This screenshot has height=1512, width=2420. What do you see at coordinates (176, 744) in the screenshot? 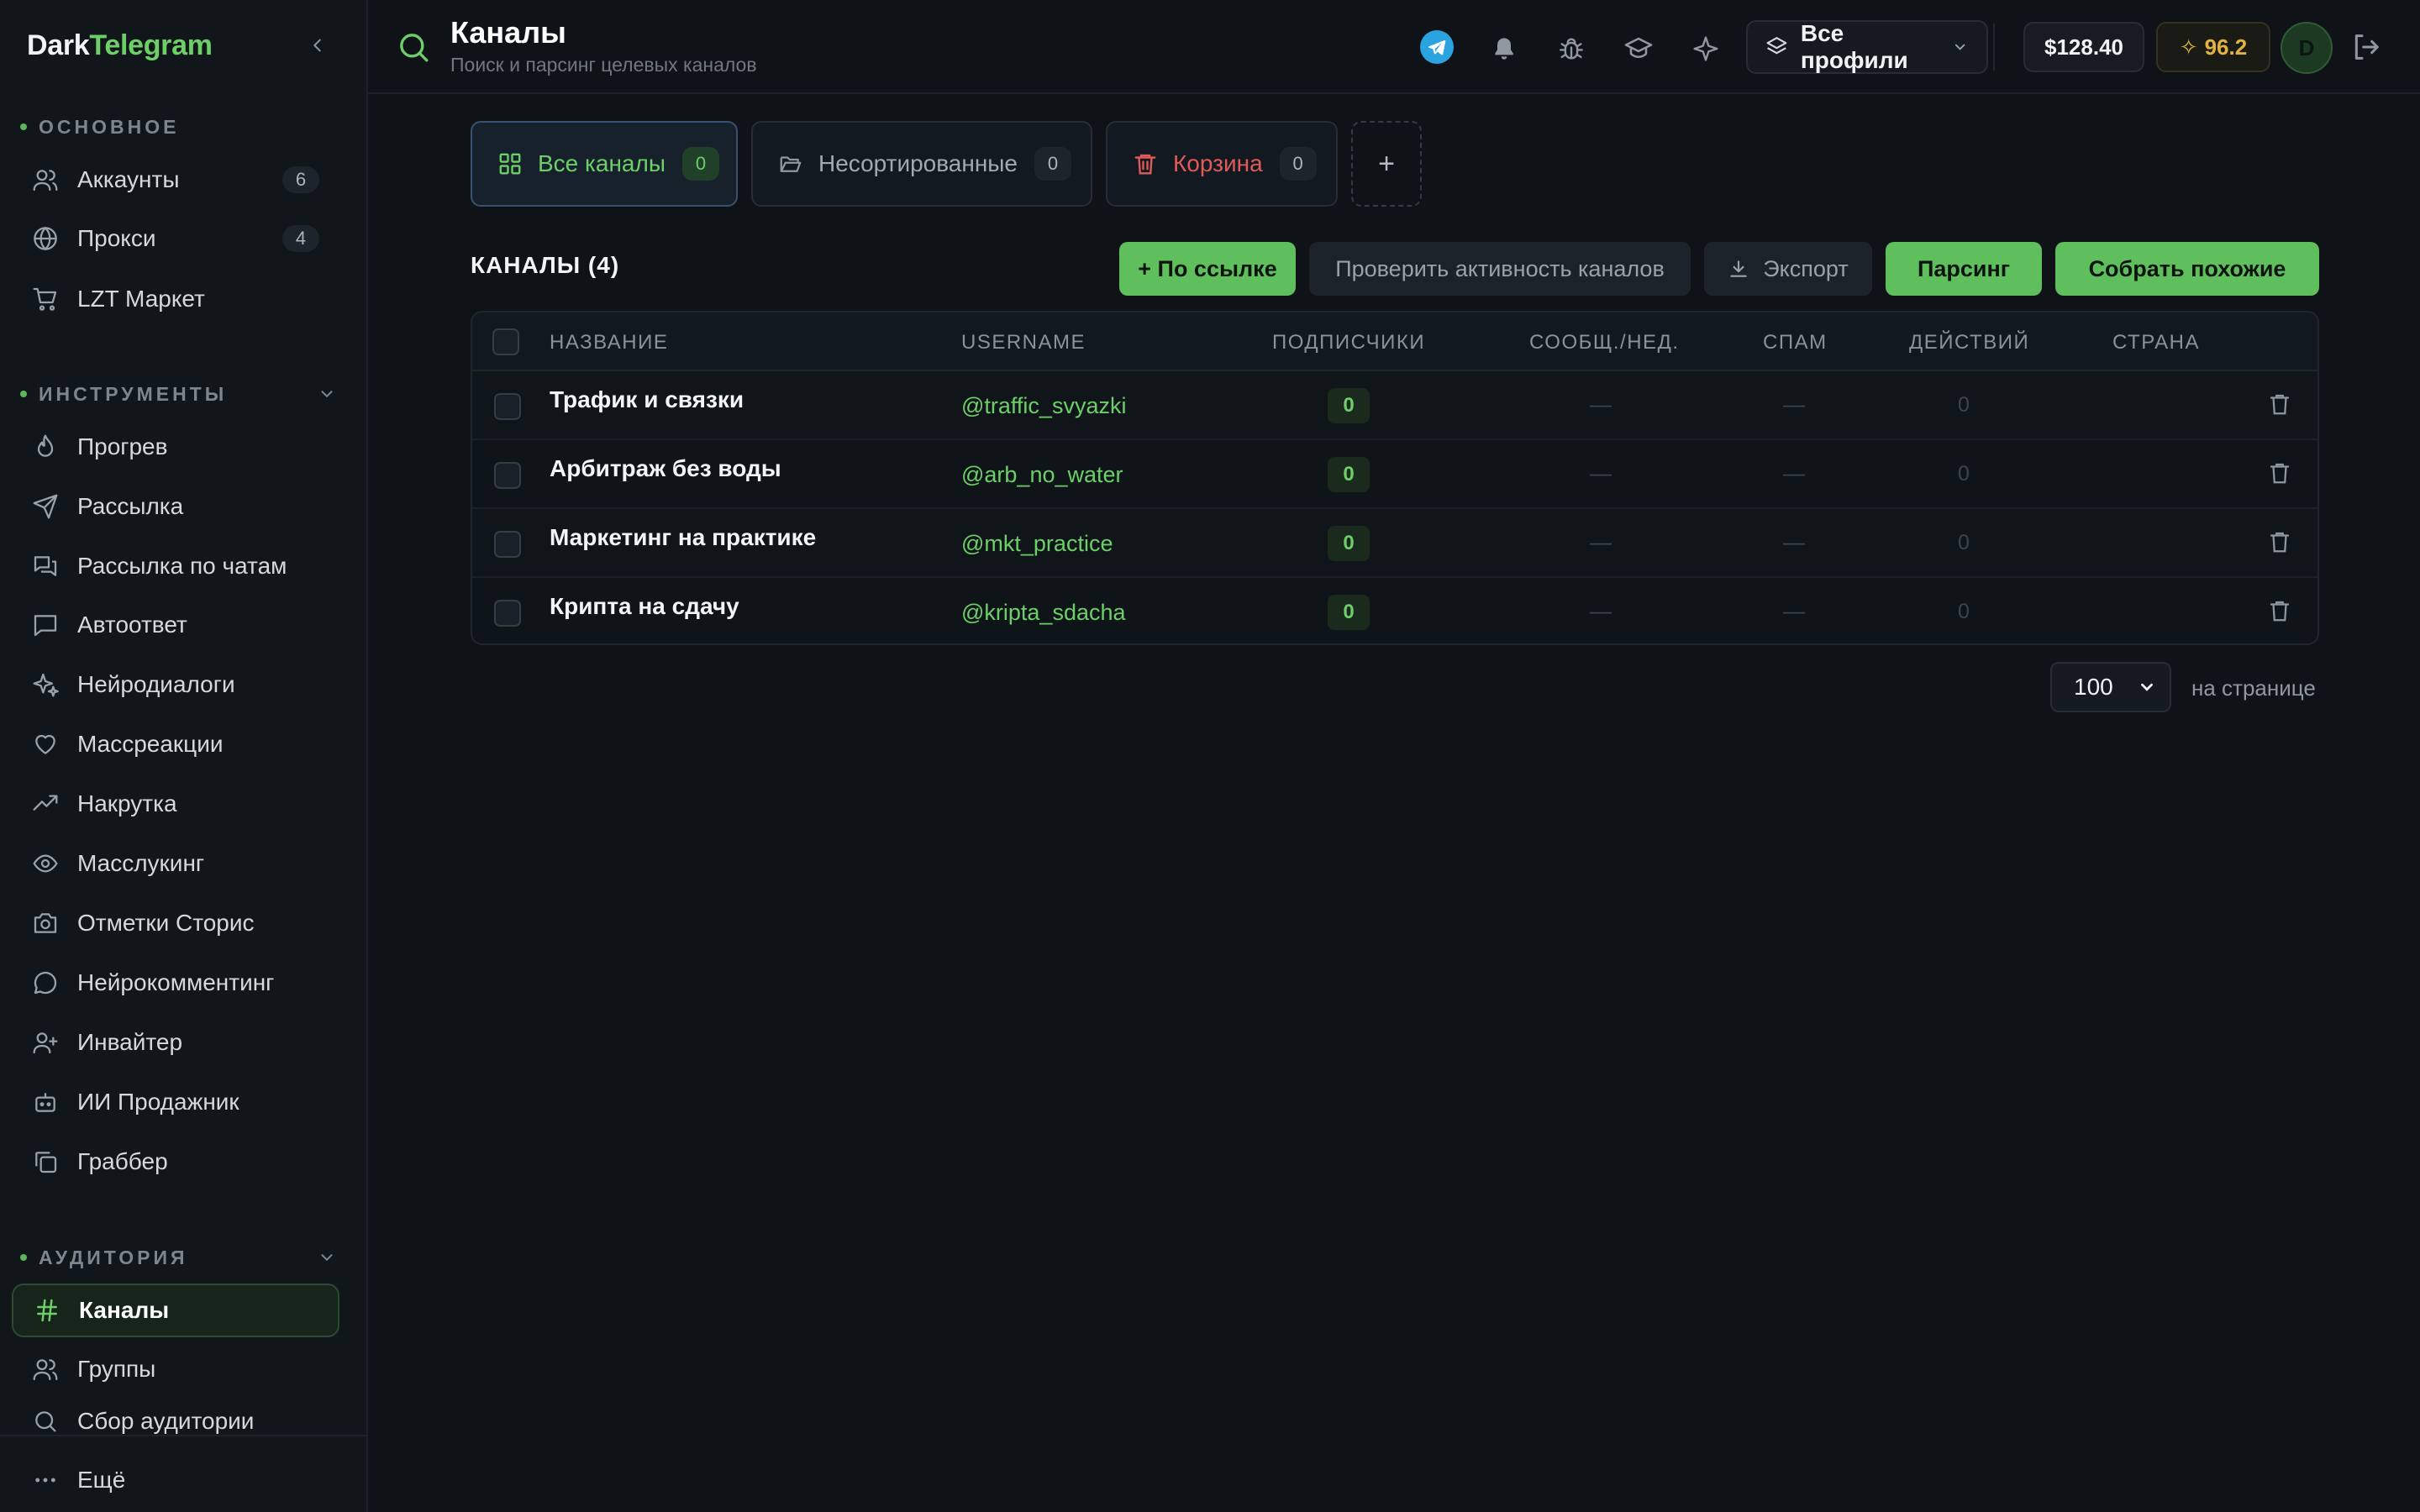
I see `sidebar-item-mass-reactions: Массреакции` at bounding box center [176, 744].